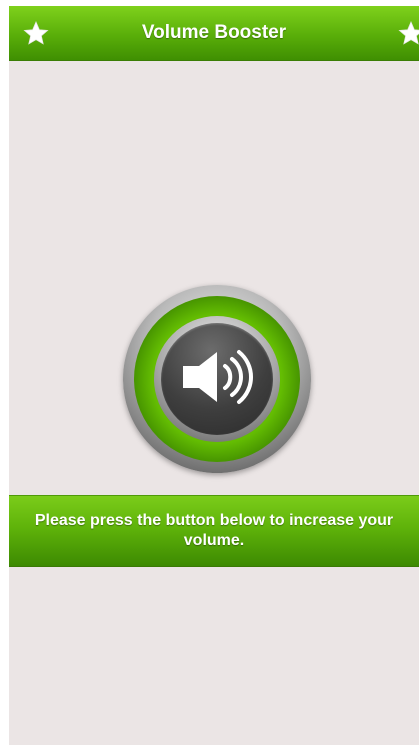 This screenshot has width=419, height=745. I want to click on volume-boost-button, so click(217, 379).